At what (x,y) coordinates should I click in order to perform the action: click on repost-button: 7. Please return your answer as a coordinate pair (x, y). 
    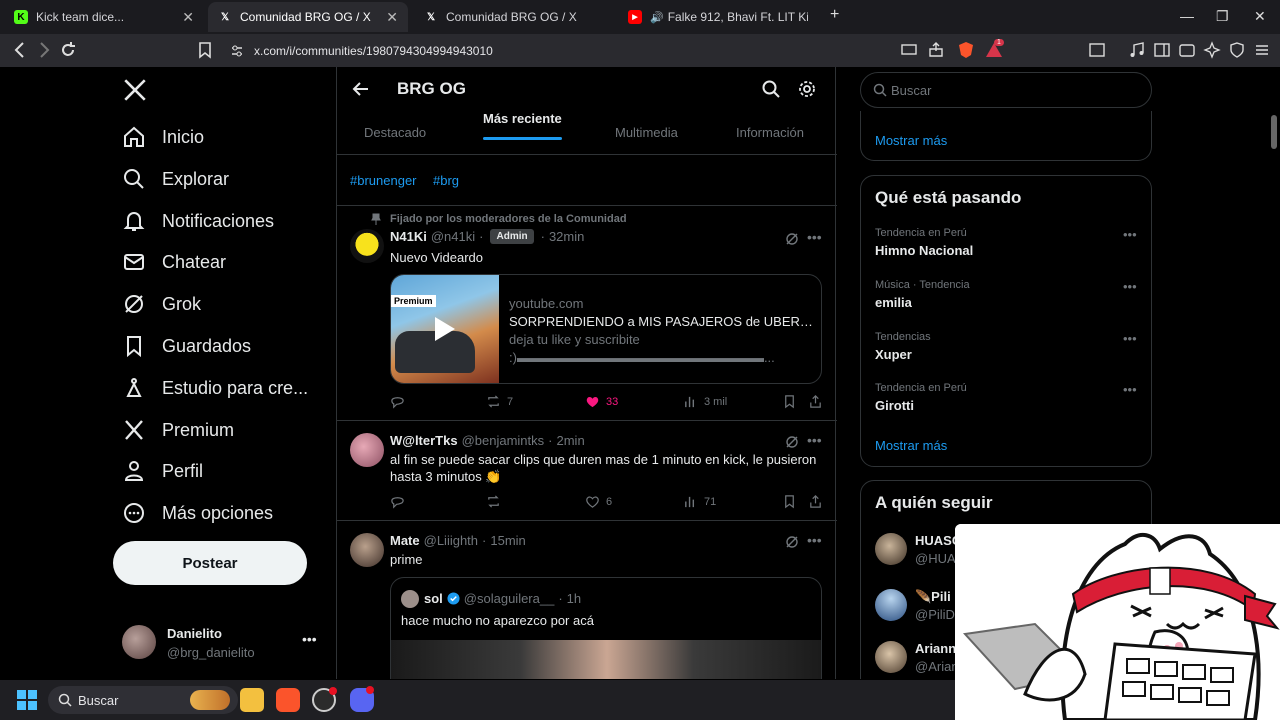
    Looking at the image, I should click on (499, 401).